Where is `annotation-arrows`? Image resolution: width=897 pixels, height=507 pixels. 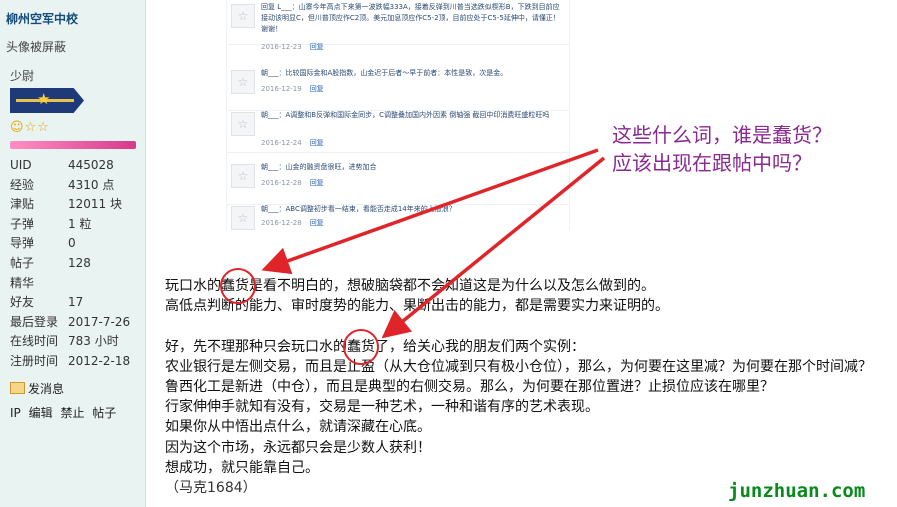 annotation-arrows is located at coordinates (433, 243).